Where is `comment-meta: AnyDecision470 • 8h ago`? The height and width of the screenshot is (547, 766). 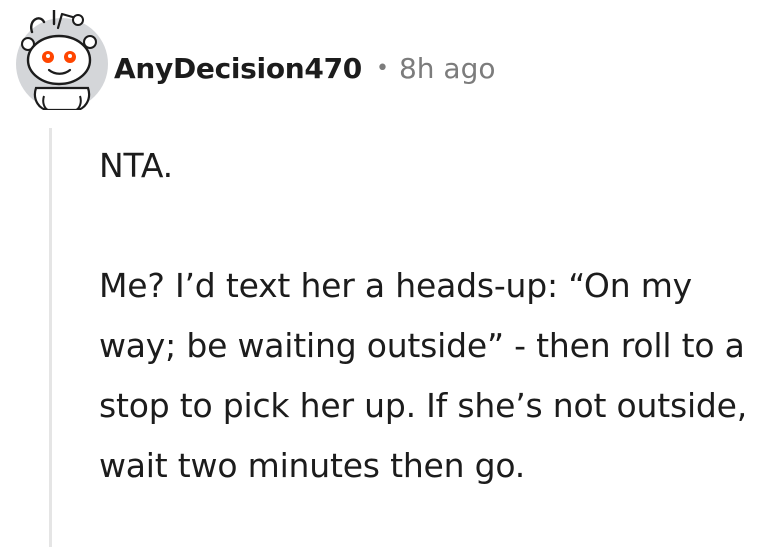
comment-meta: AnyDecision470 • 8h ago is located at coordinates (304, 68).